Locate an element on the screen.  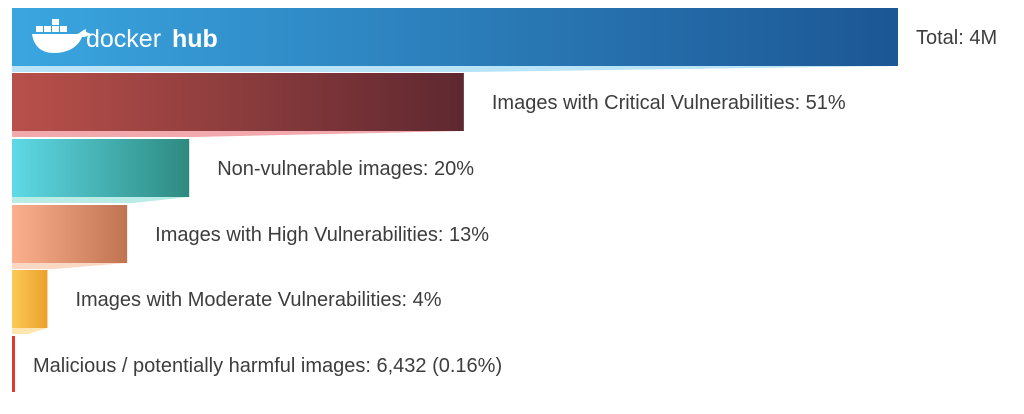
bar-label-2: Non-vulnerable images: 20% is located at coordinates (345, 169).